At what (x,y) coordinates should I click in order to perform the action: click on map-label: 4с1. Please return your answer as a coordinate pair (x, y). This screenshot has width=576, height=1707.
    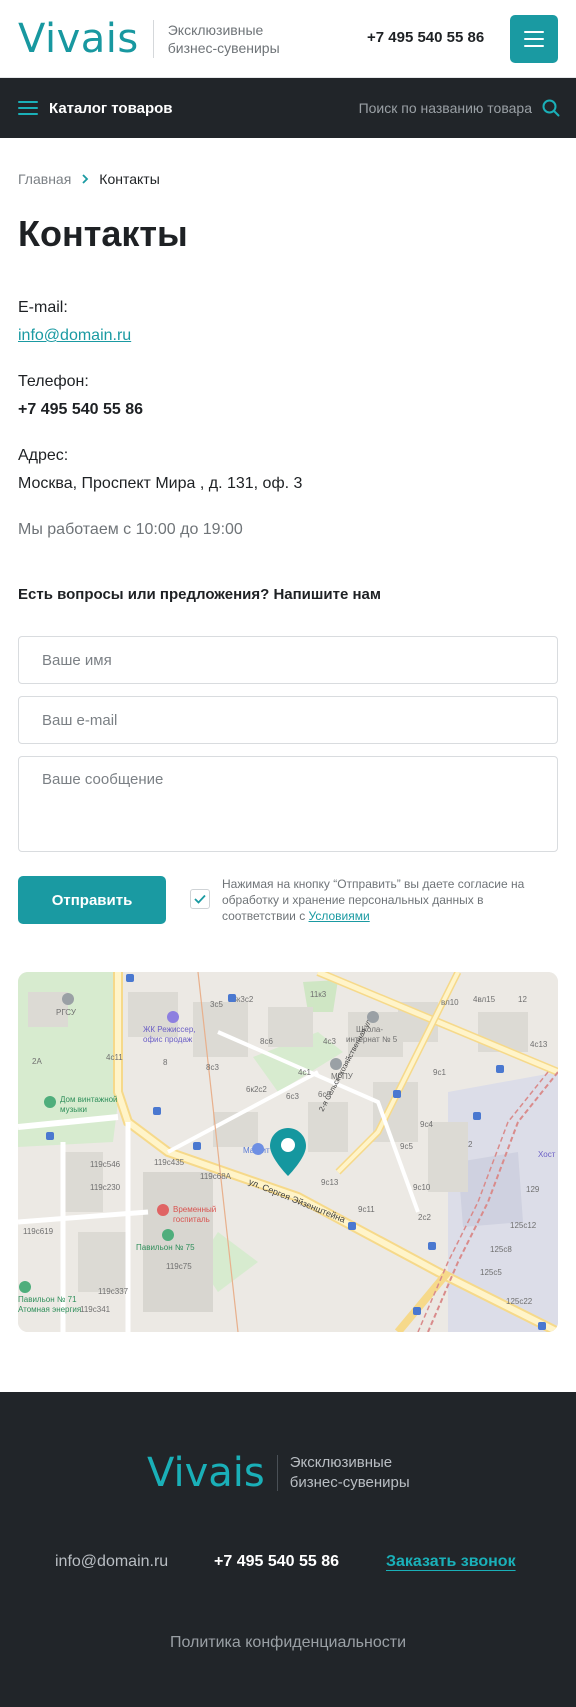
    Looking at the image, I should click on (304, 1072).